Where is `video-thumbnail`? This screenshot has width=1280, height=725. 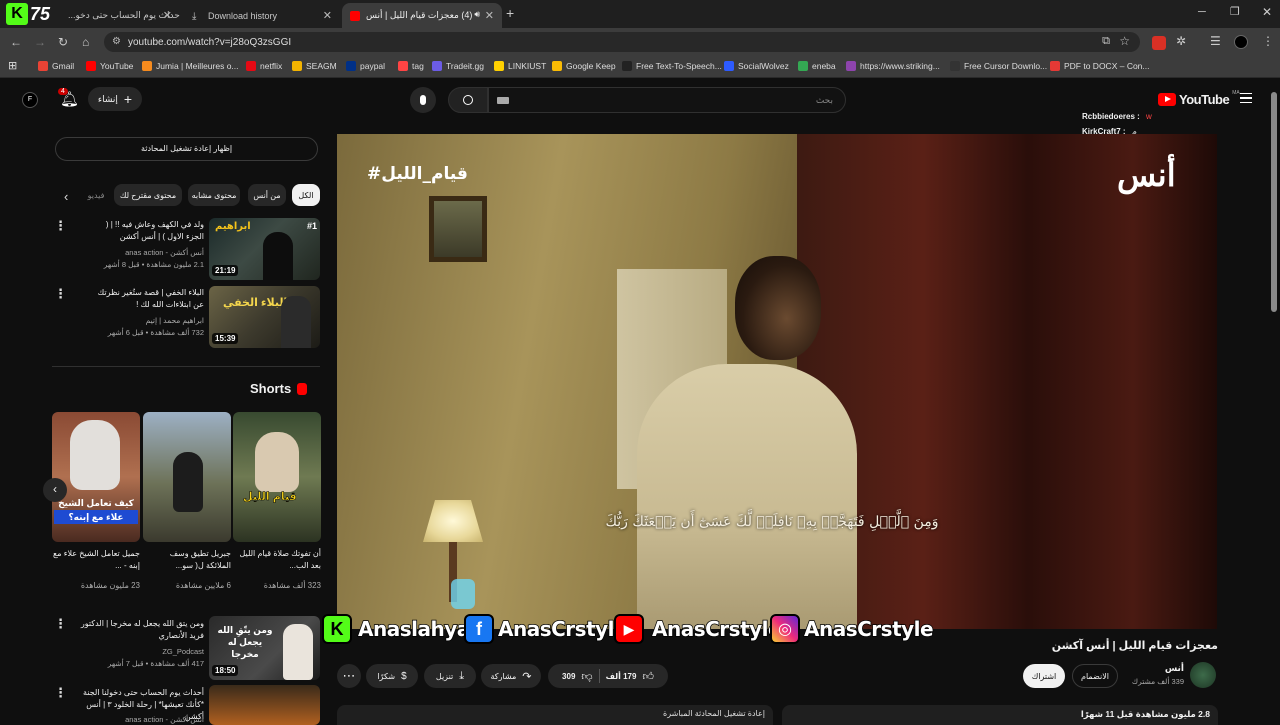 video-thumbnail is located at coordinates (264, 705).